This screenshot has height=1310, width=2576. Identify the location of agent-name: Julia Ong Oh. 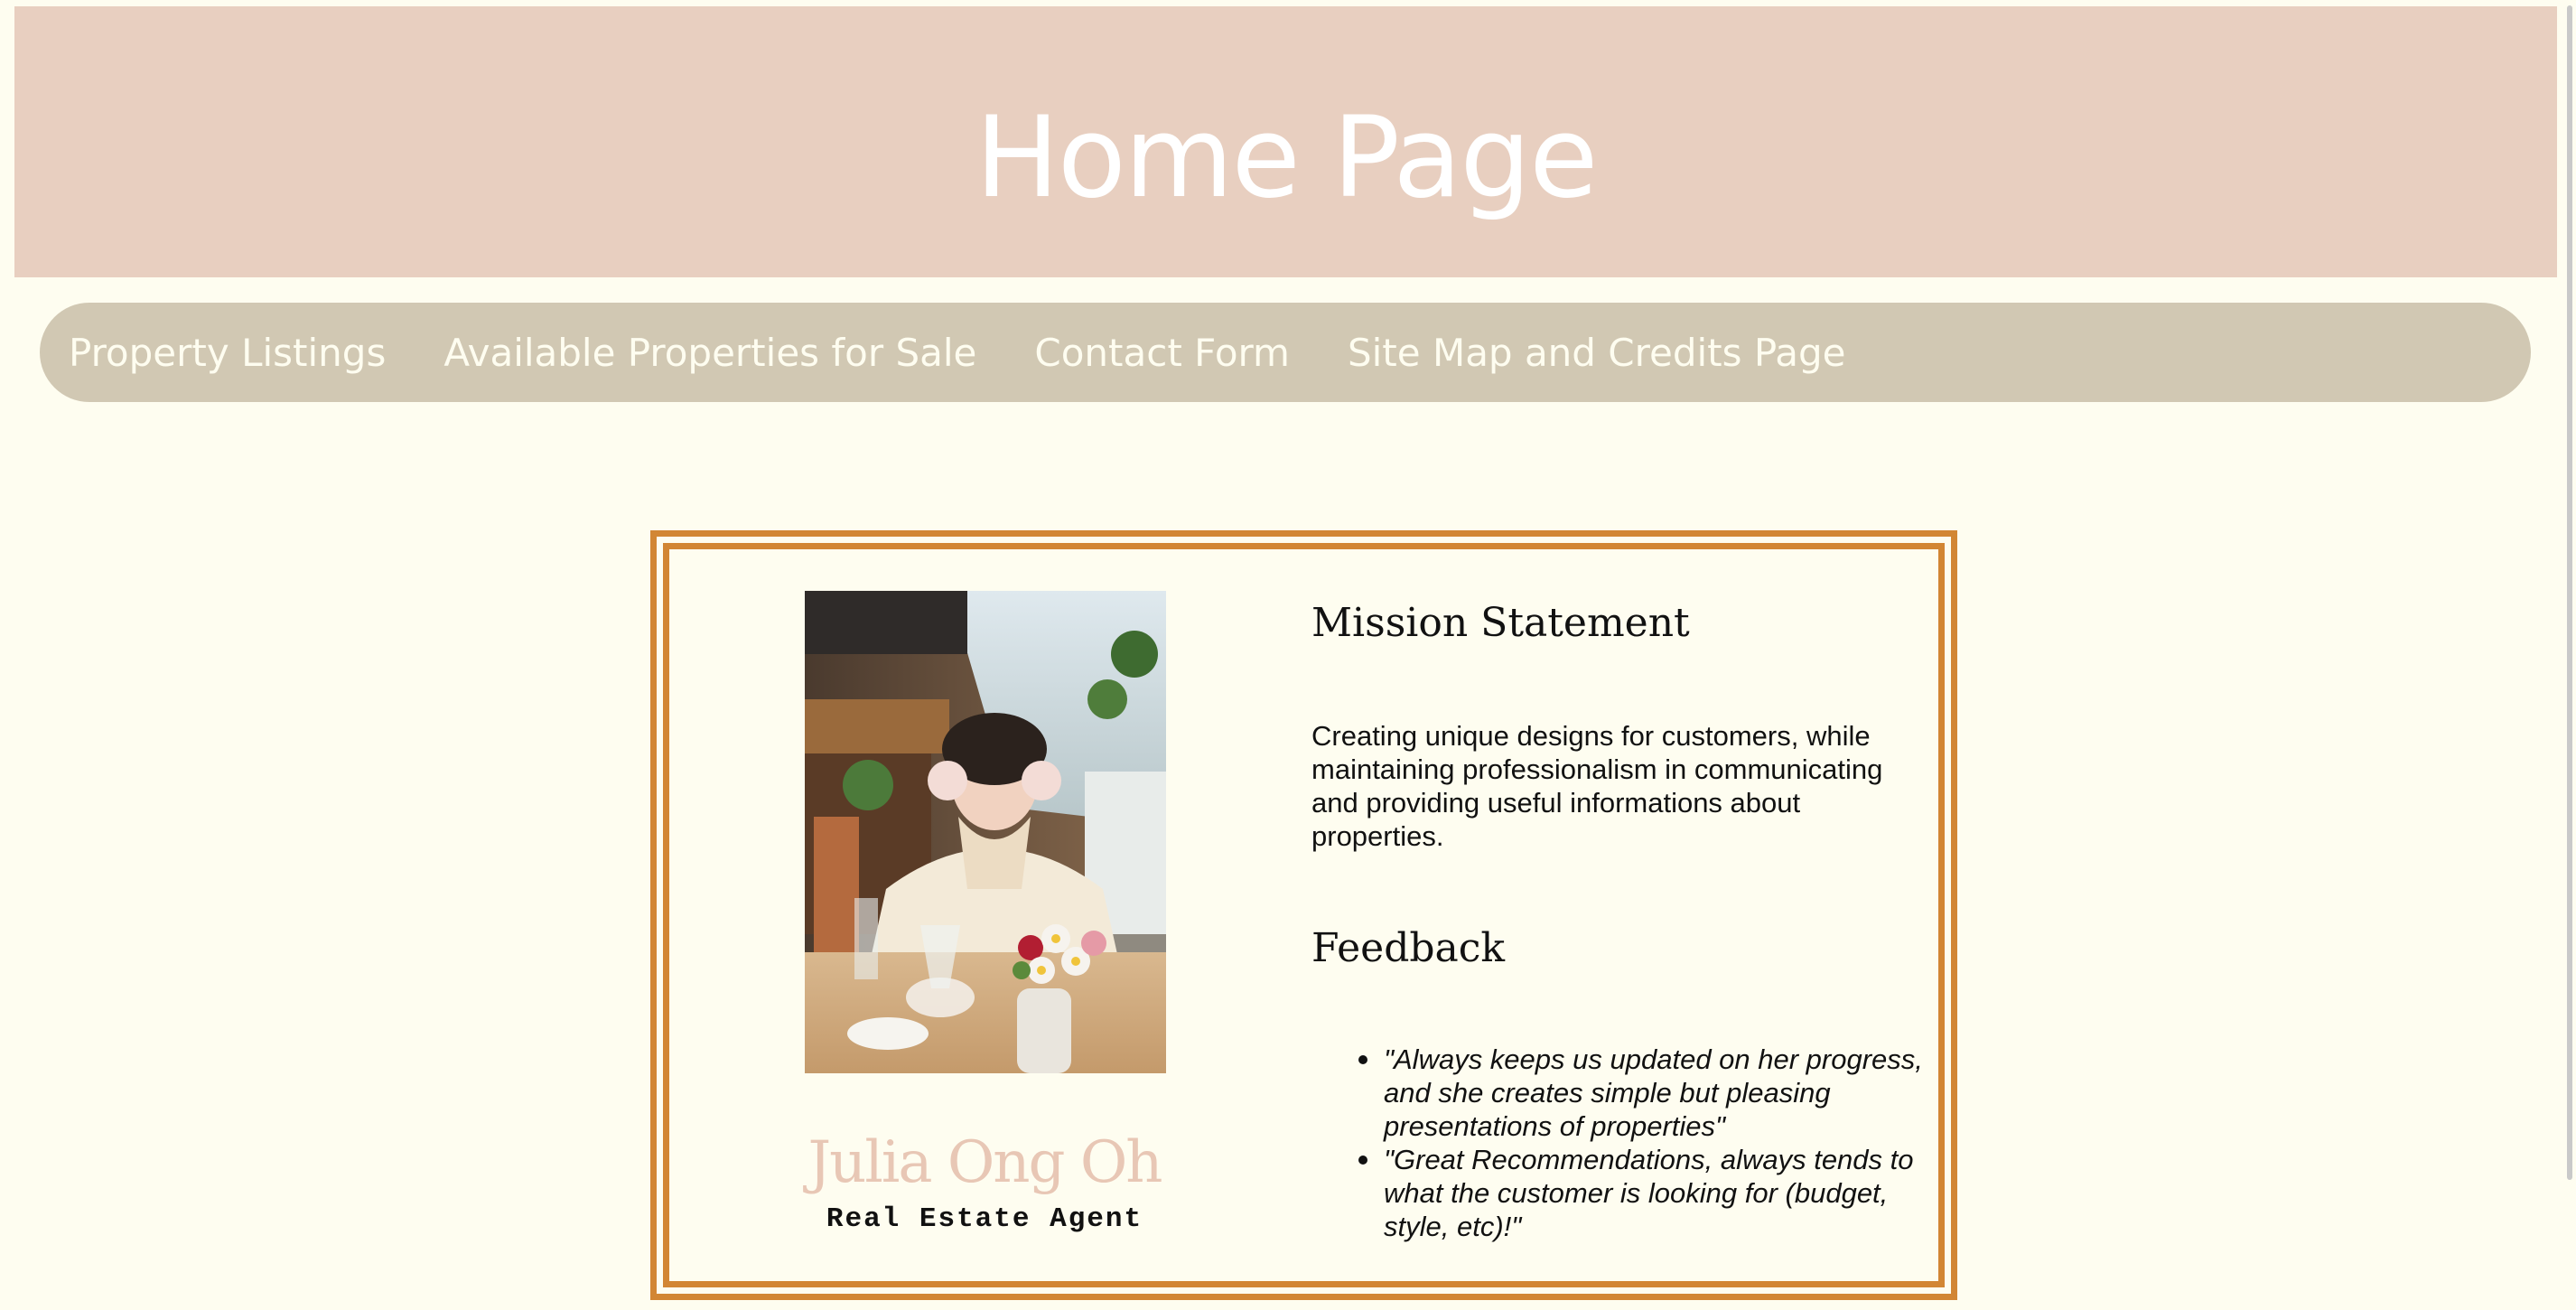
(985, 1162).